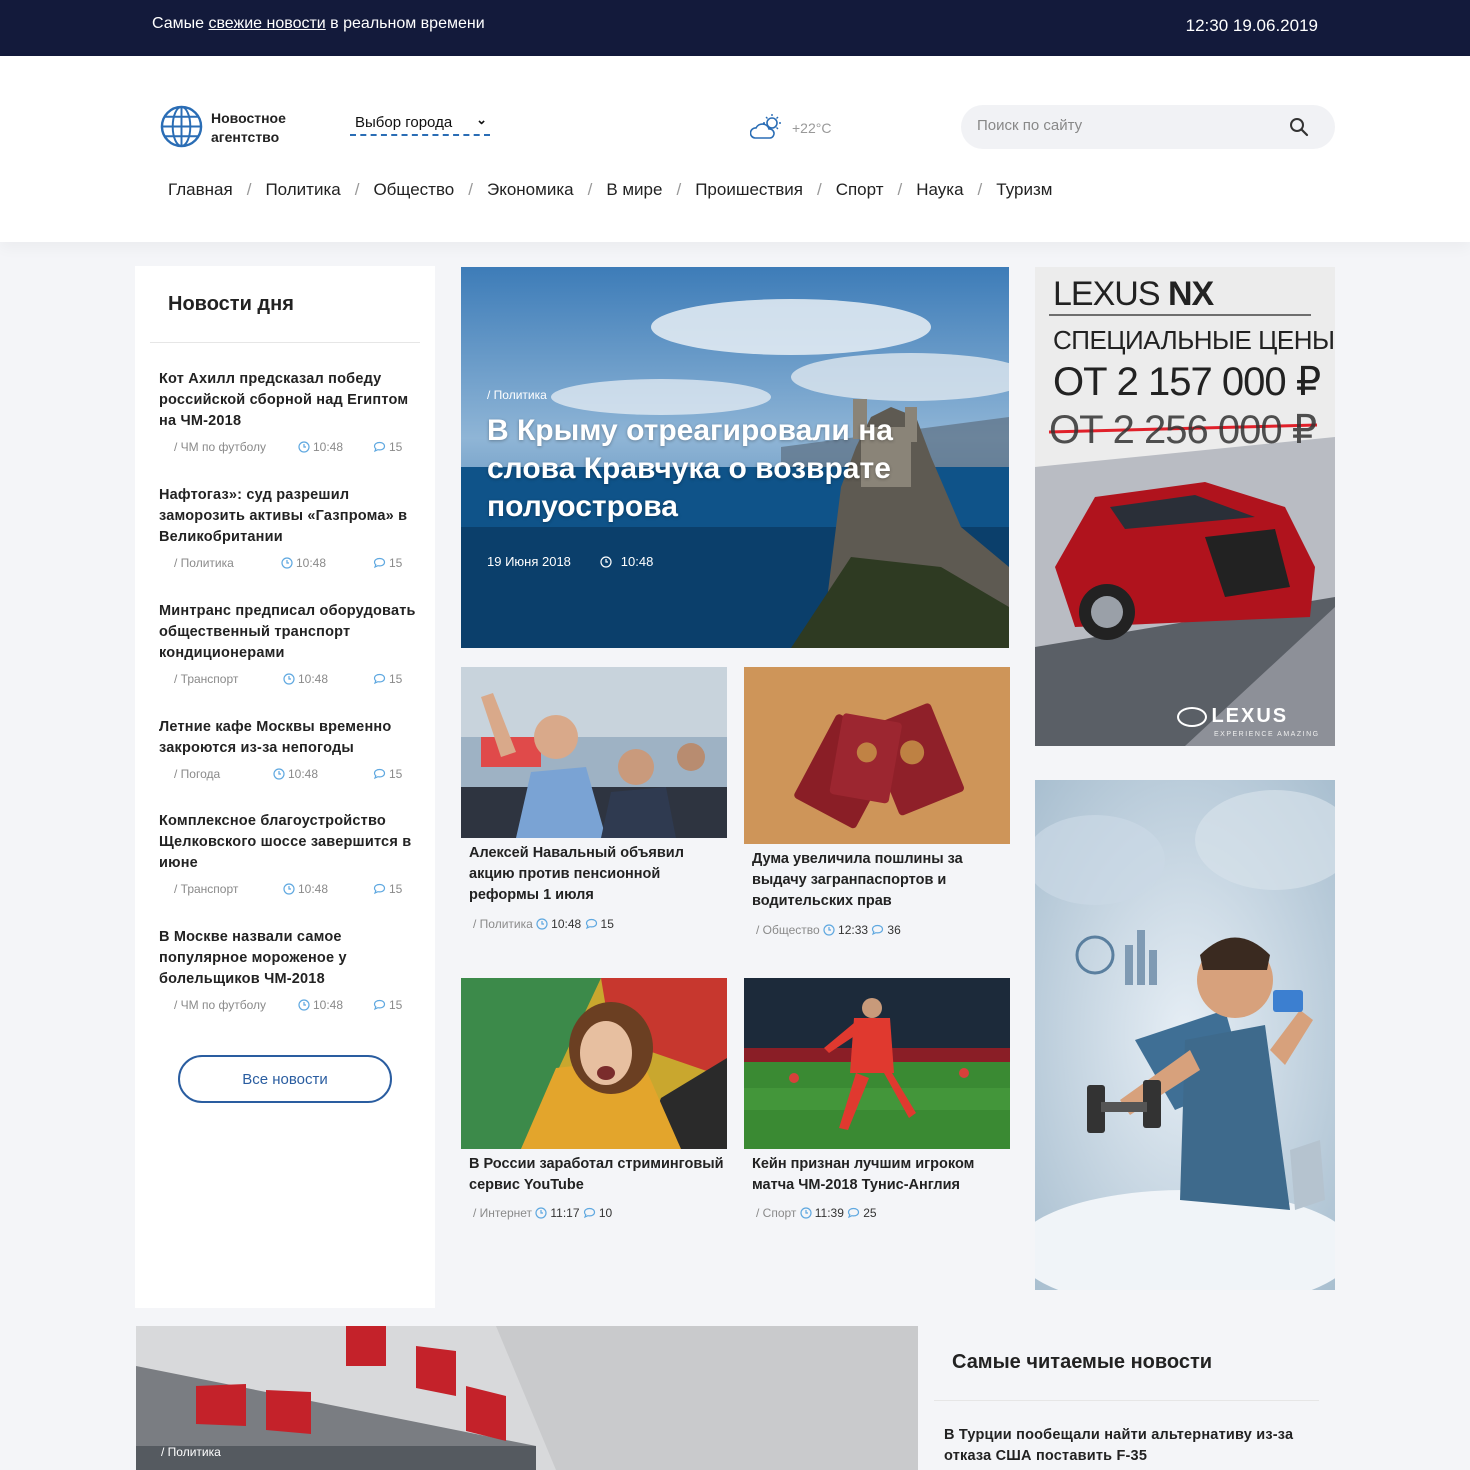 The height and width of the screenshot is (1470, 1470). Describe the element at coordinates (266, 23) in the screenshot. I see `fresh-news-link: свежие новости` at that location.